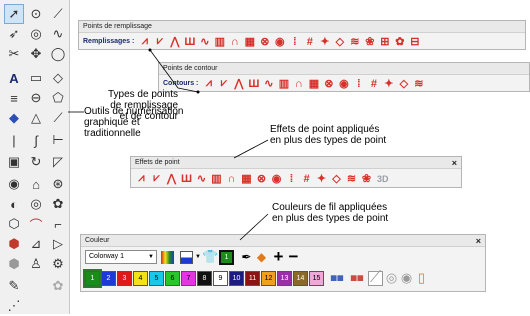  Describe the element at coordinates (251, 149) in the screenshot. I see `effects-leader` at that location.